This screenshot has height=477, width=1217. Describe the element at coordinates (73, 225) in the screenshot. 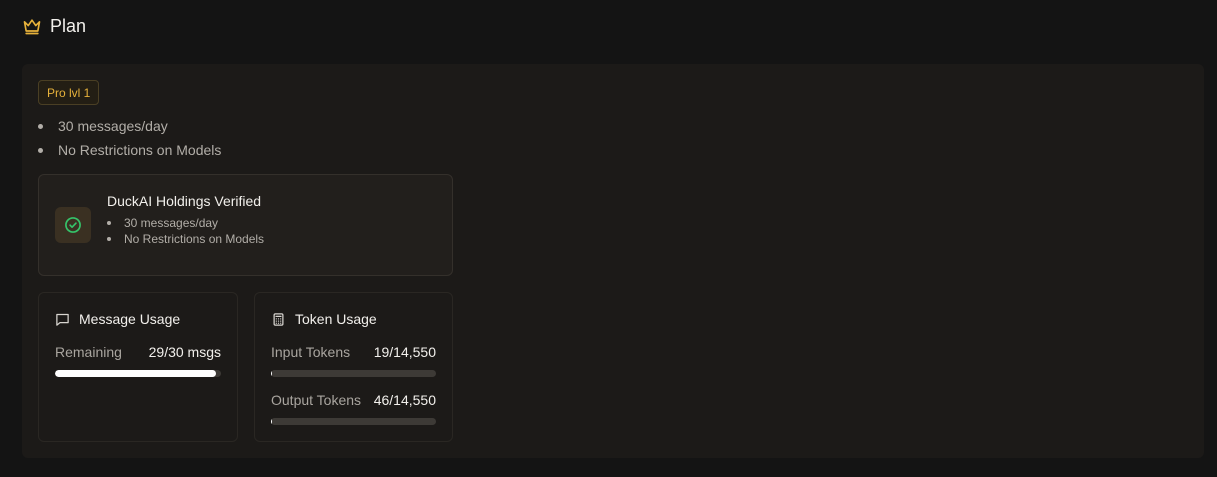

I see `check-circle-icon` at that location.